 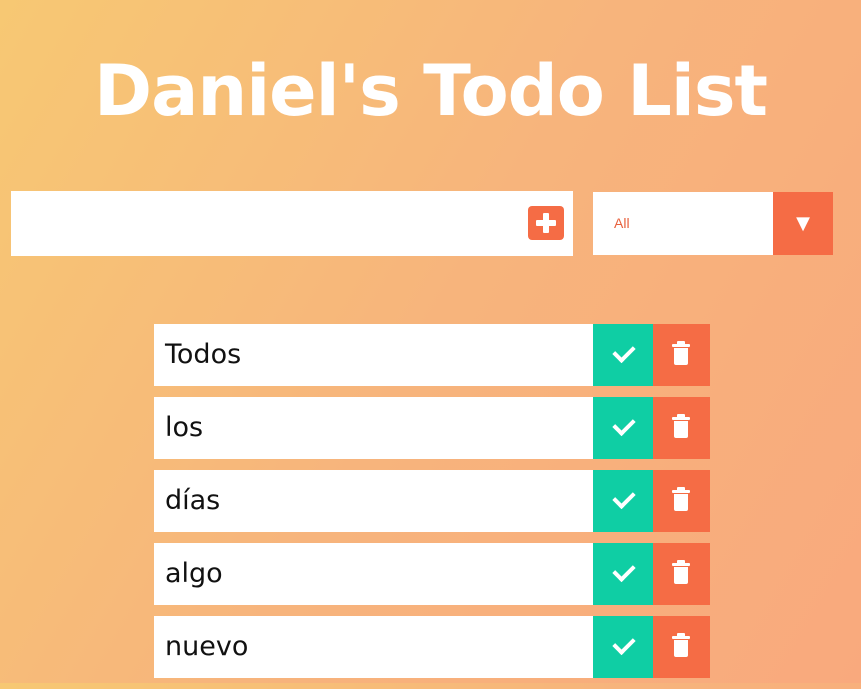 I want to click on todo-text: Todos, so click(x=203, y=354).